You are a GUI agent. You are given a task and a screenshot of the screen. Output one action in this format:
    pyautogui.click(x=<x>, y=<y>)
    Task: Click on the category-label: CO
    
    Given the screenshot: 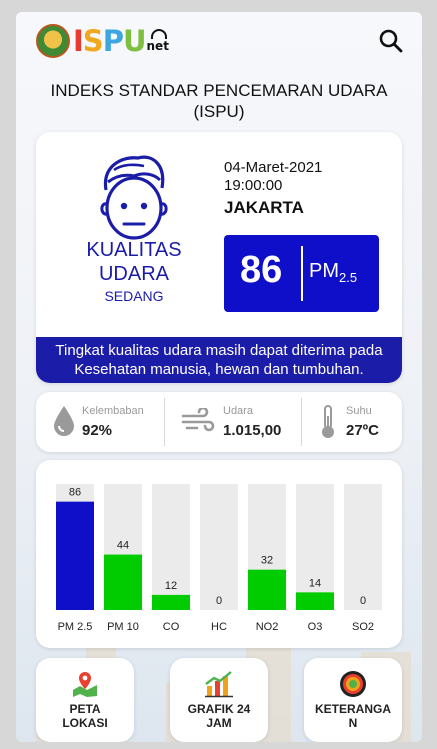 What is the action you would take?
    pyautogui.click(x=171, y=627)
    